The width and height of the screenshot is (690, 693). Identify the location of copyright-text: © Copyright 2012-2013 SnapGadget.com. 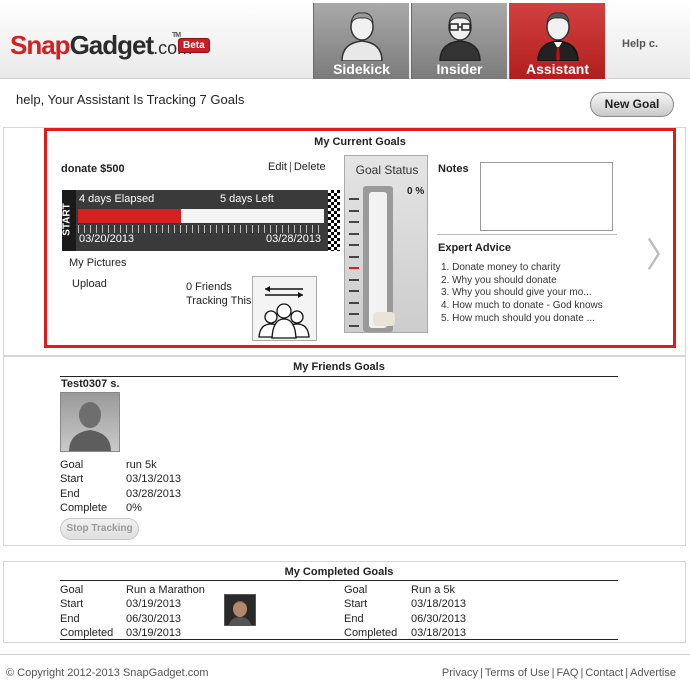
(107, 673).